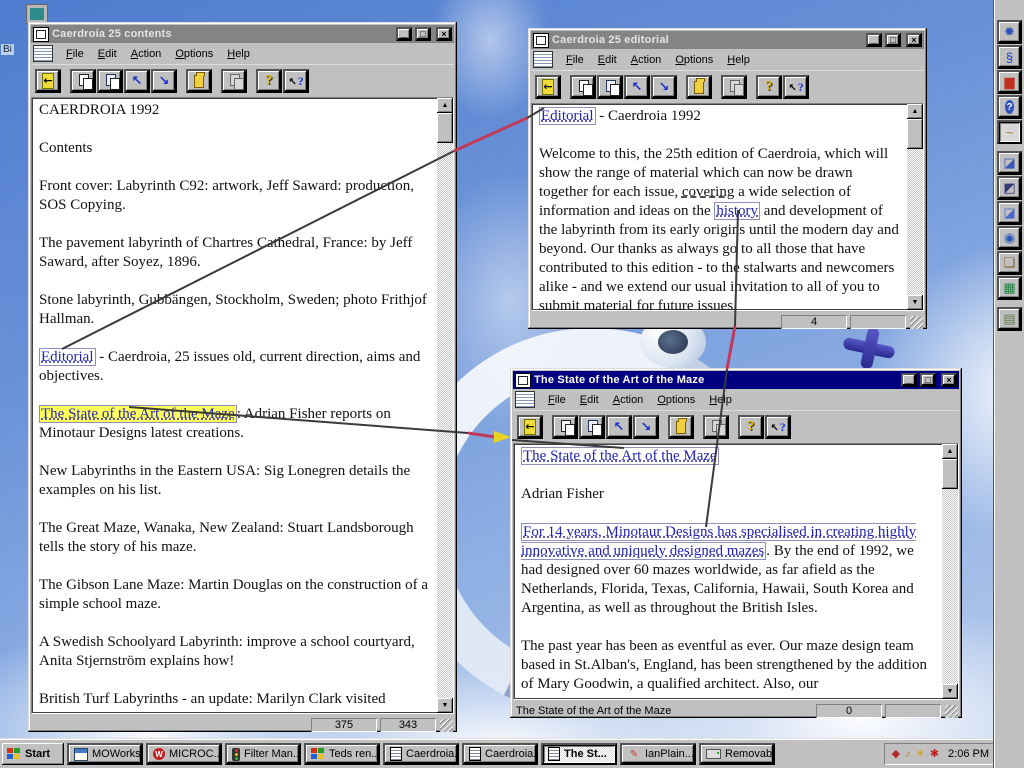 This screenshot has width=1024, height=768. Describe the element at coordinates (1009, 319) in the screenshot. I see `pda-button: ▤` at that location.